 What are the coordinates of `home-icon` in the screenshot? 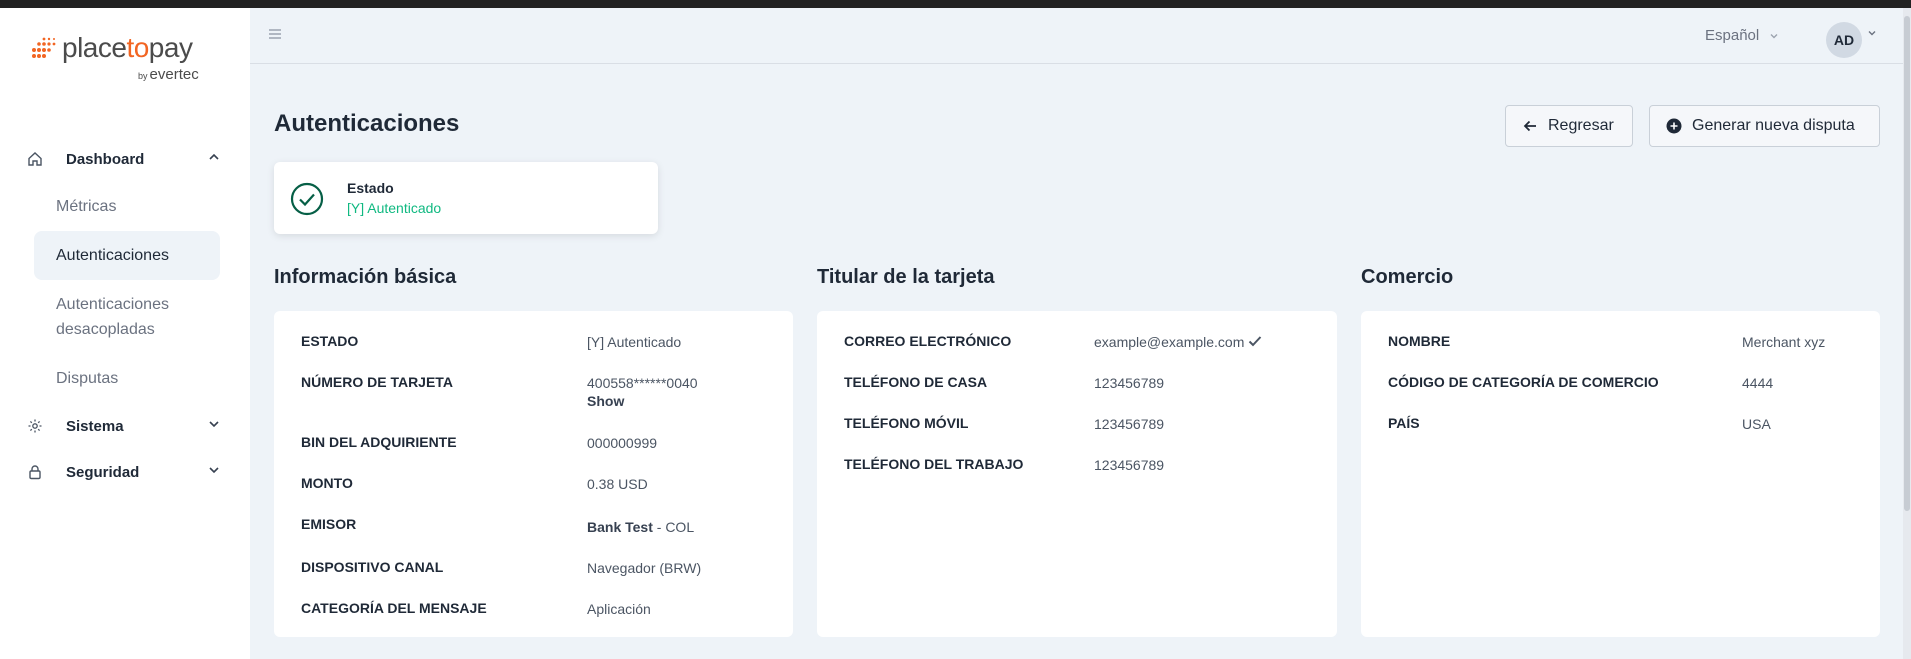 It's located at (35, 159).